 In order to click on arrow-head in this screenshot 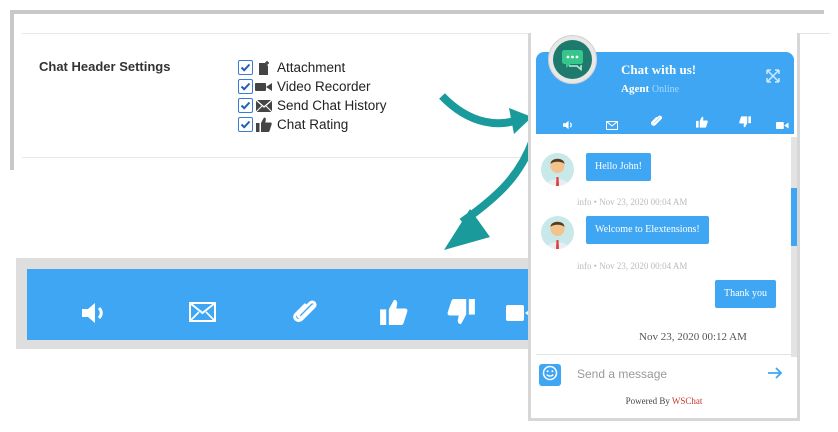, I will do `click(467, 229)`.